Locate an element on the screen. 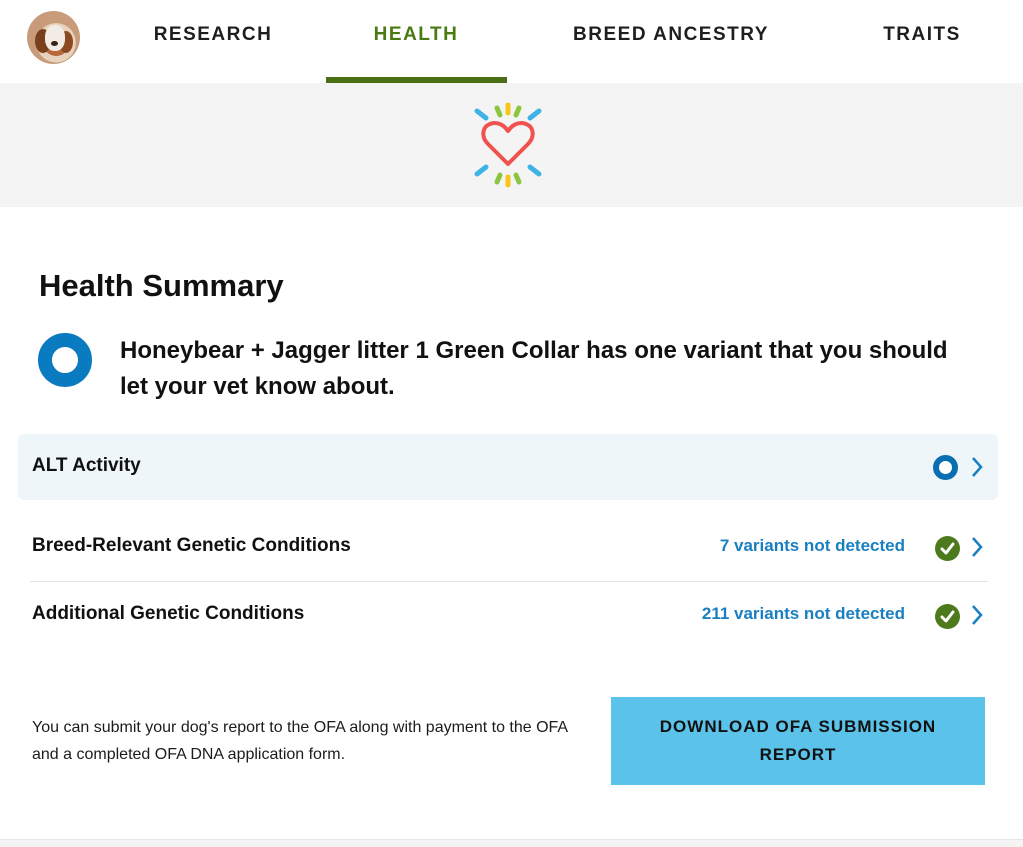  avatar-nose is located at coordinates (54, 43).